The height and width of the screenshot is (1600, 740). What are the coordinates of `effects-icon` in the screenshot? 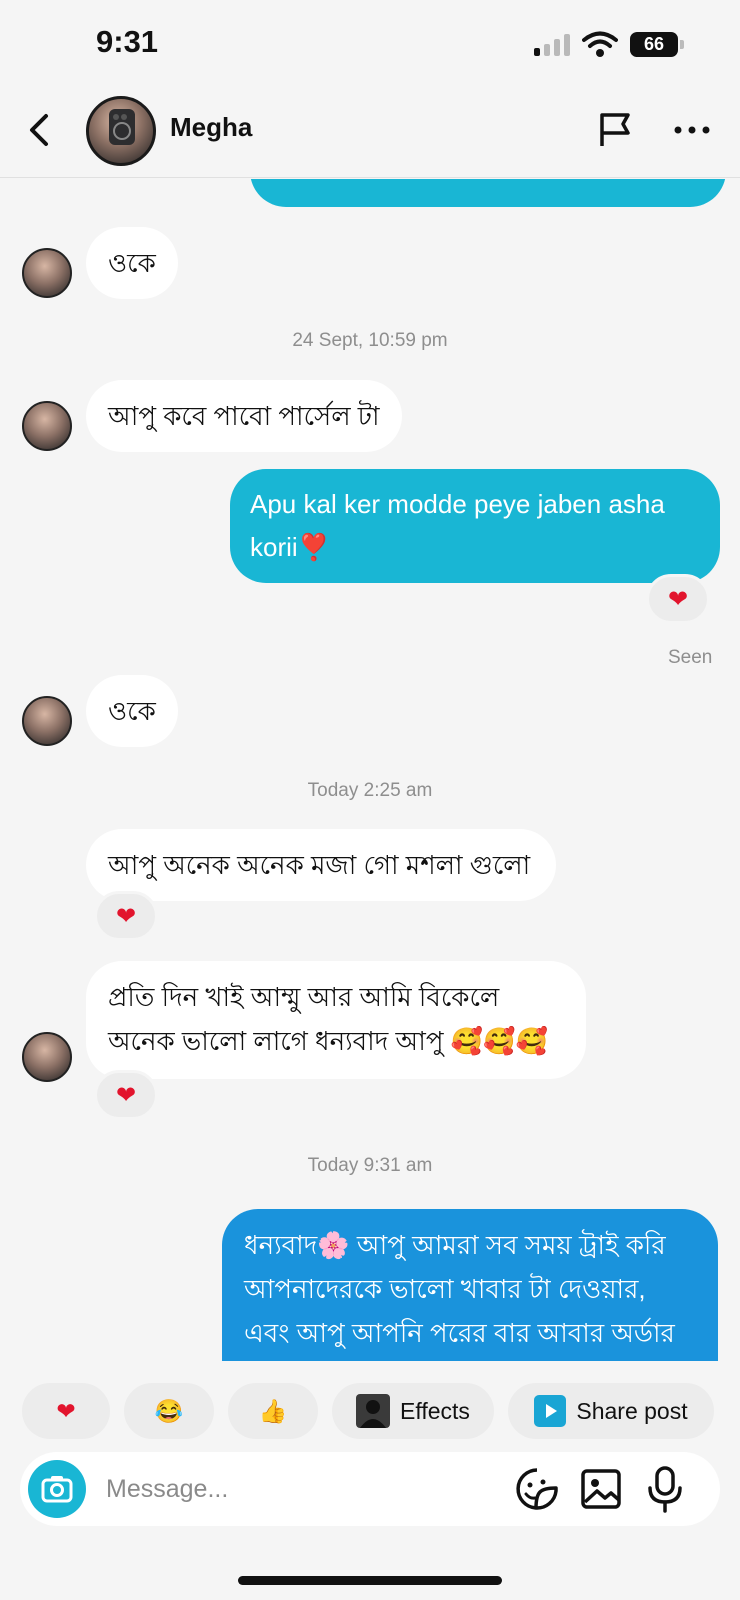 It's located at (373, 1411).